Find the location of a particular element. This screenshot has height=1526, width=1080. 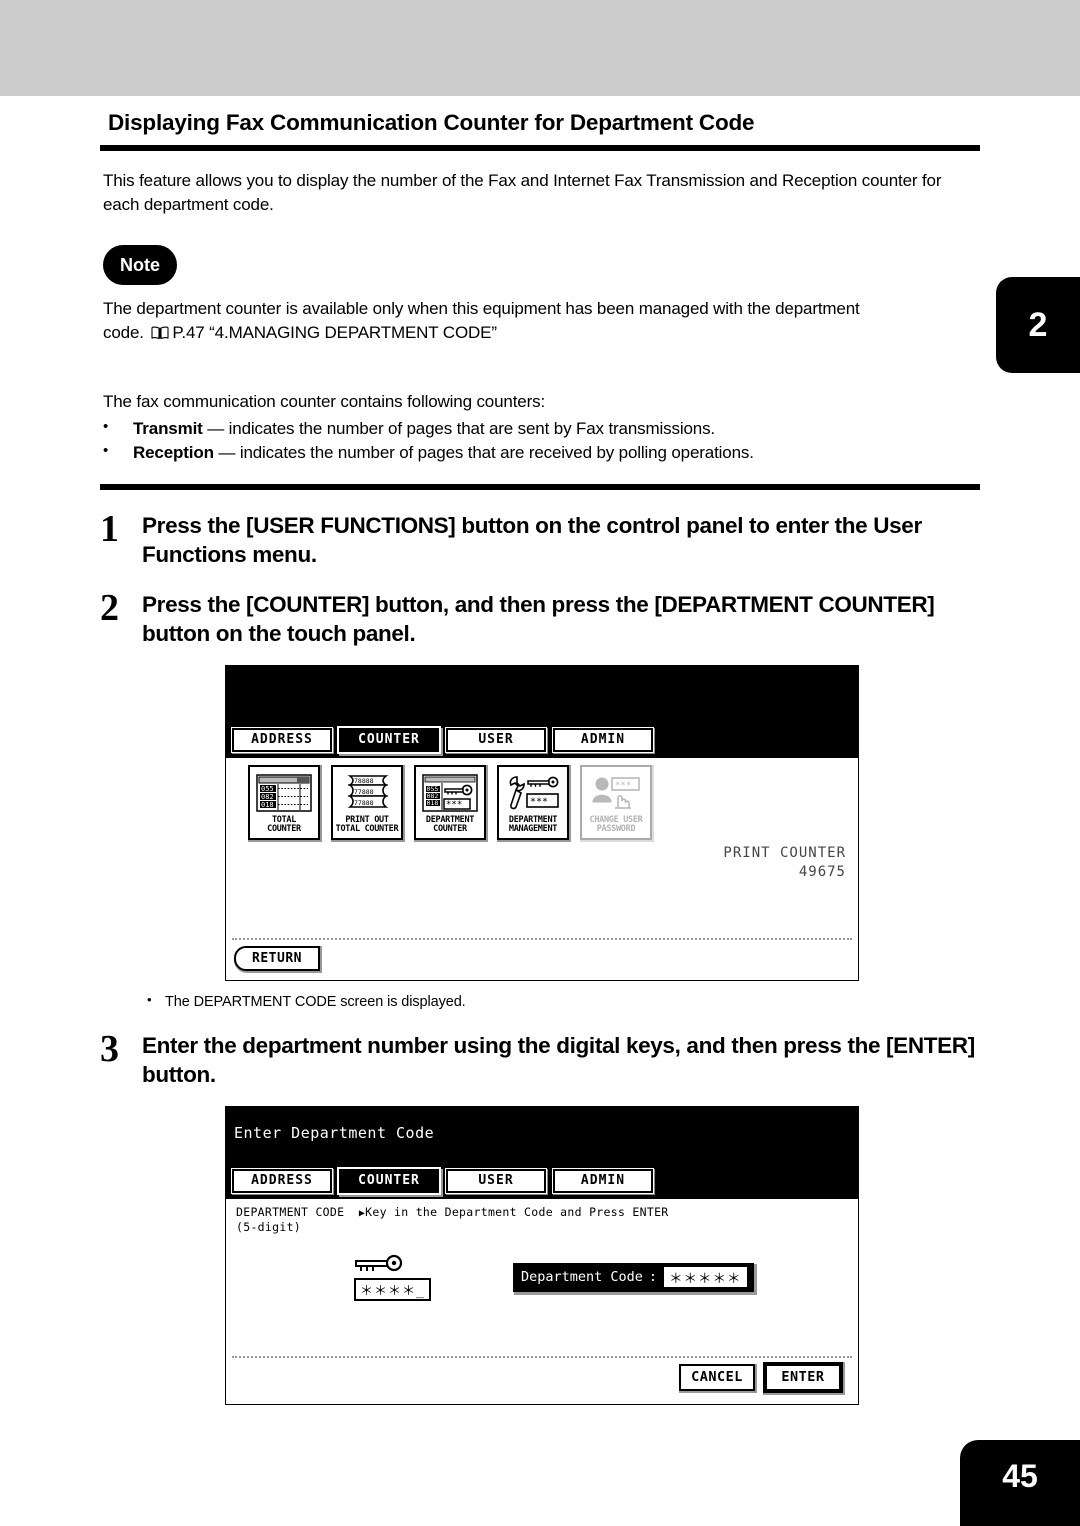

enter-button: ENTER is located at coordinates (803, 1377).